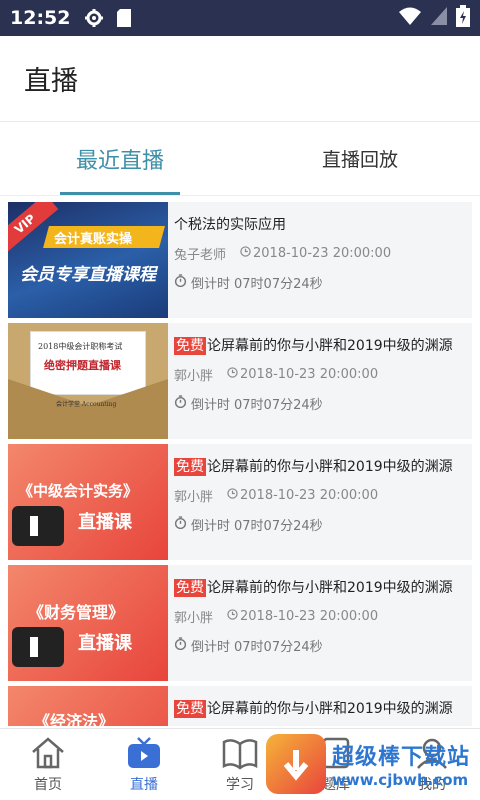 This screenshot has height=800, width=480. What do you see at coordinates (240, 79) in the screenshot?
I see `app-bar: 直播` at bounding box center [240, 79].